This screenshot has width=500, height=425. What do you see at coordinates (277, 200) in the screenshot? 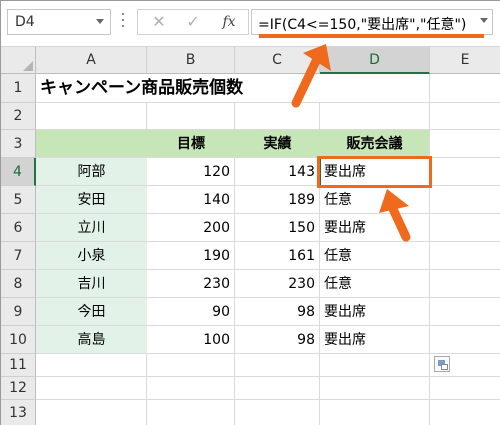
I see `cell-actual: 189` at bounding box center [277, 200].